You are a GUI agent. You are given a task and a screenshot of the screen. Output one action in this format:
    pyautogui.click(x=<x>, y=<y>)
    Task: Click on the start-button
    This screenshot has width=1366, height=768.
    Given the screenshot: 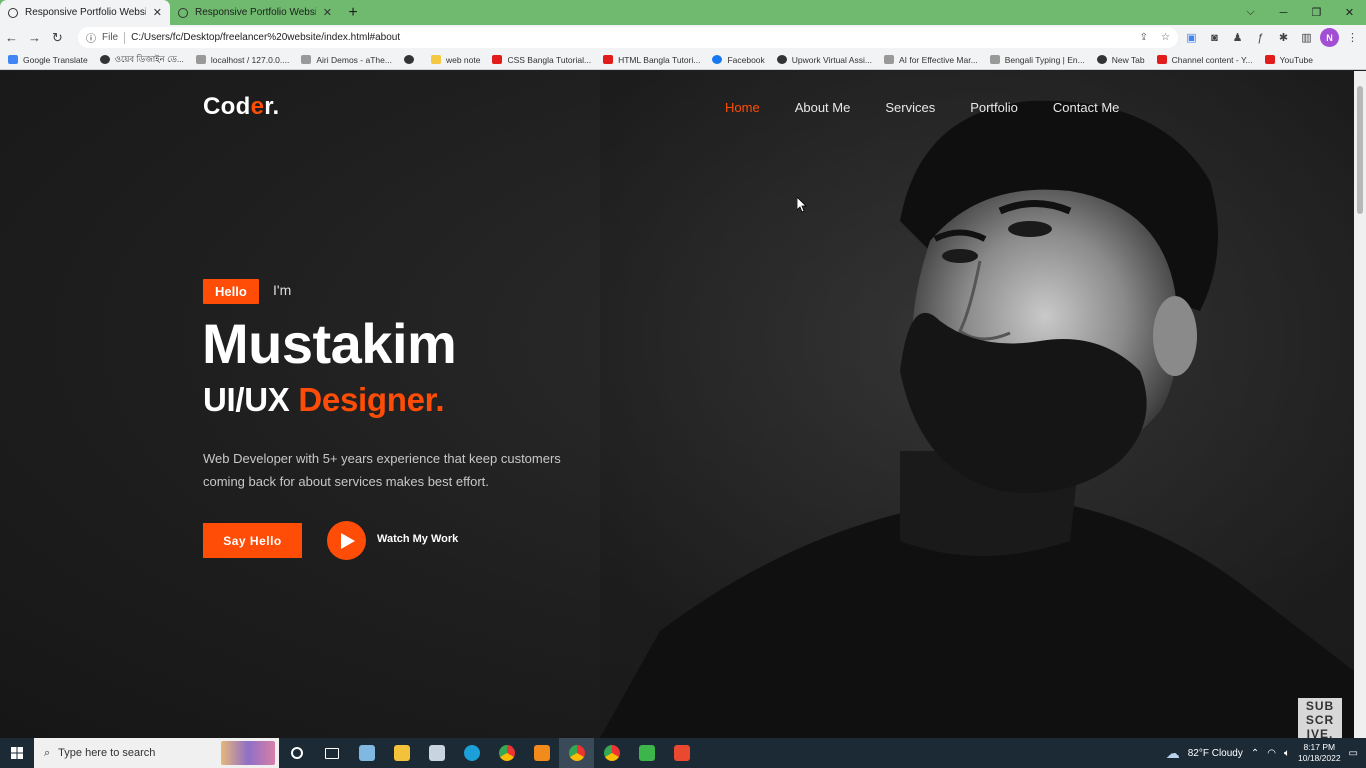 What is the action you would take?
    pyautogui.click(x=17, y=753)
    